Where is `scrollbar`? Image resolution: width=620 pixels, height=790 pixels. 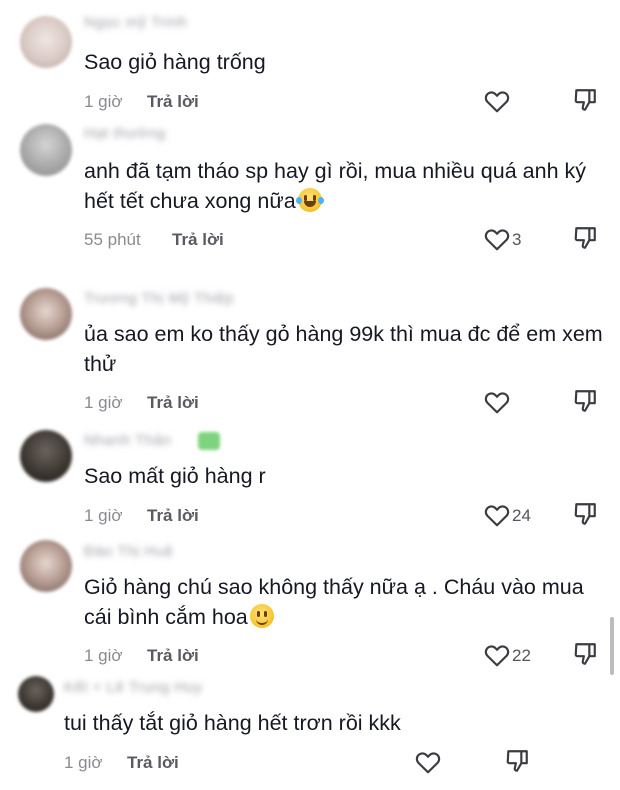 scrollbar is located at coordinates (612, 646).